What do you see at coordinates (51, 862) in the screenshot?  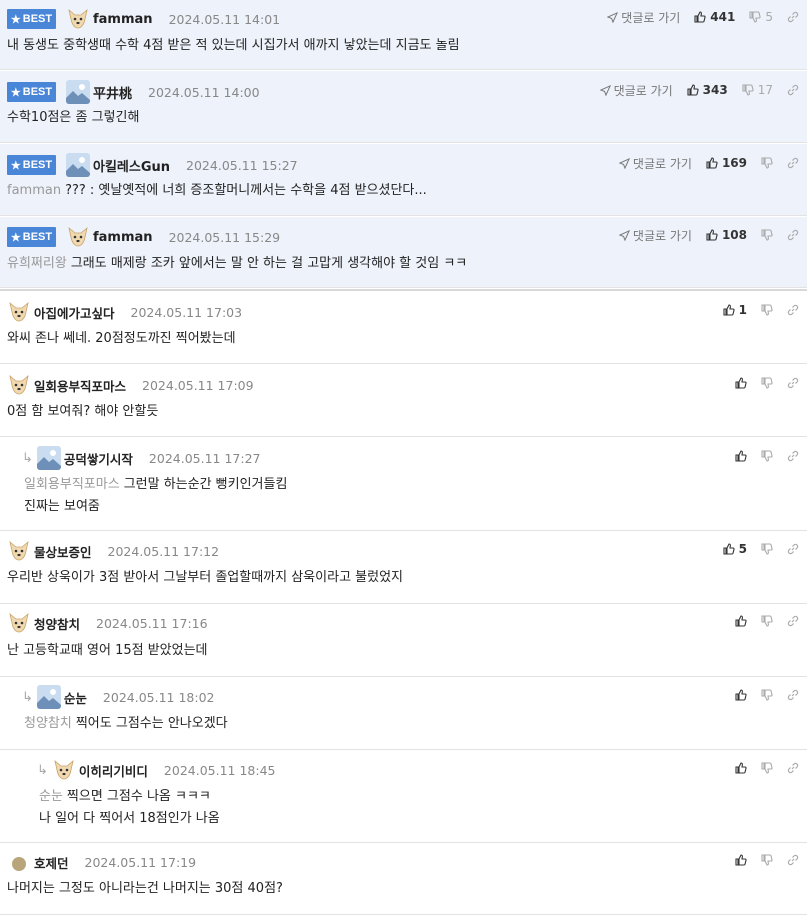 I see `nickname: 호제던` at bounding box center [51, 862].